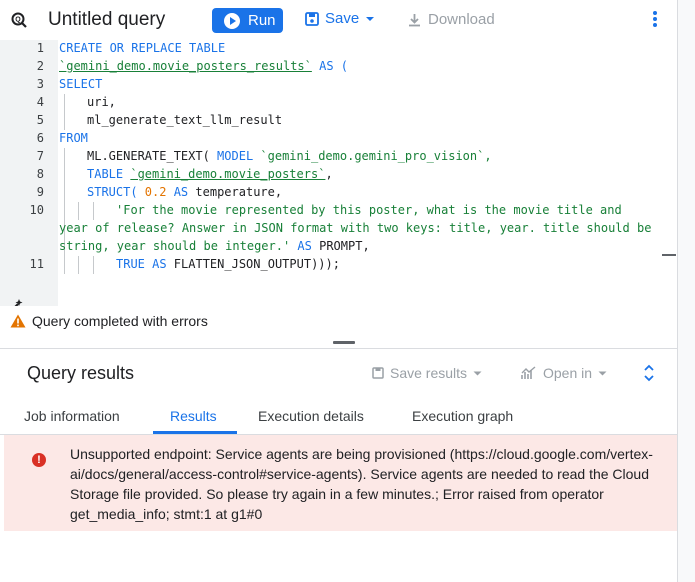  Describe the element at coordinates (40, 174) in the screenshot. I see `line-number: 8` at that location.